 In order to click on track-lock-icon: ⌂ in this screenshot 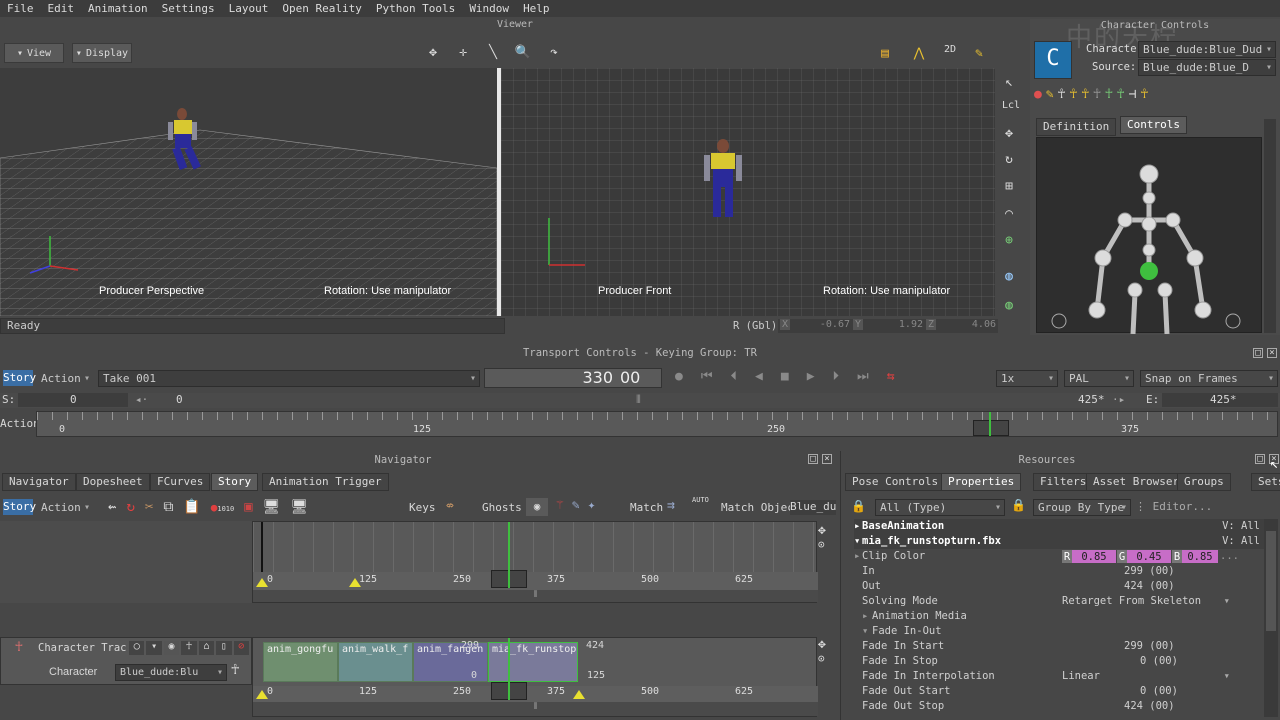, I will do `click(206, 648)`.